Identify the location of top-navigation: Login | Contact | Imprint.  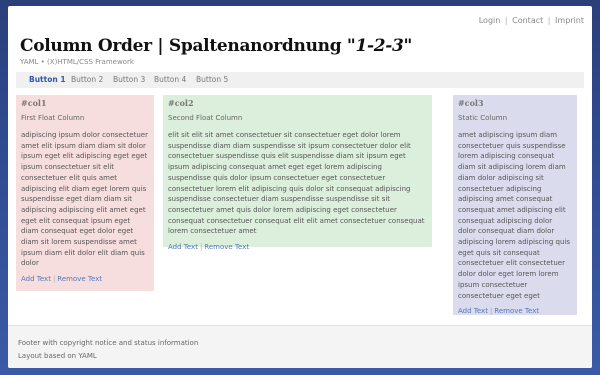
(531, 20).